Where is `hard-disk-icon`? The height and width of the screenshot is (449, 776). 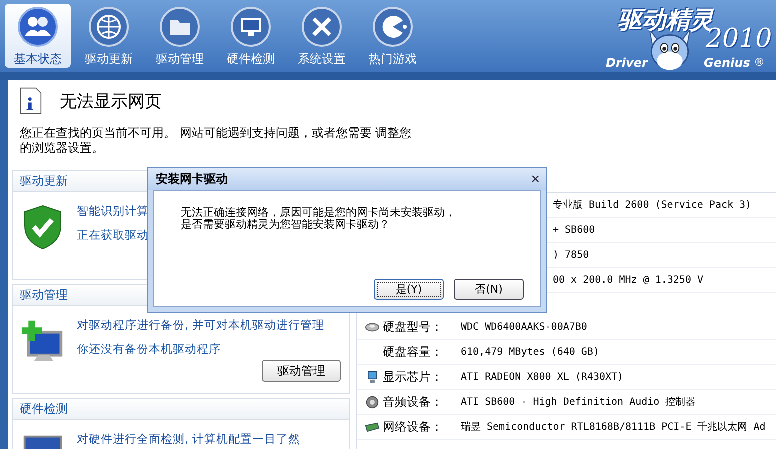
hard-disk-icon is located at coordinates (372, 327).